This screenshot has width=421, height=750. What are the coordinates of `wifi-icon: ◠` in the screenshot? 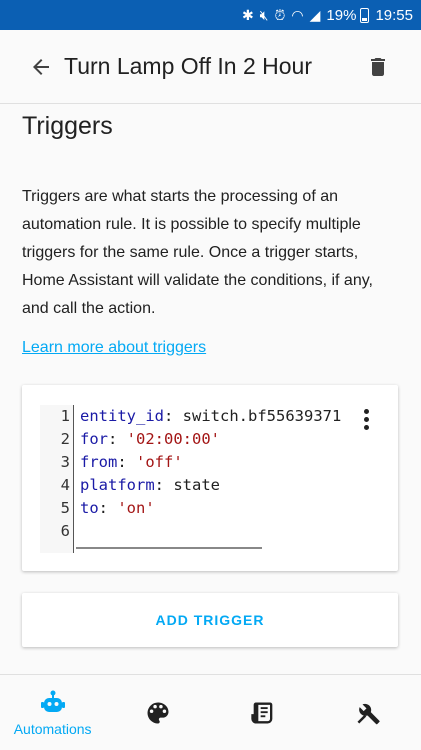 It's located at (297, 15).